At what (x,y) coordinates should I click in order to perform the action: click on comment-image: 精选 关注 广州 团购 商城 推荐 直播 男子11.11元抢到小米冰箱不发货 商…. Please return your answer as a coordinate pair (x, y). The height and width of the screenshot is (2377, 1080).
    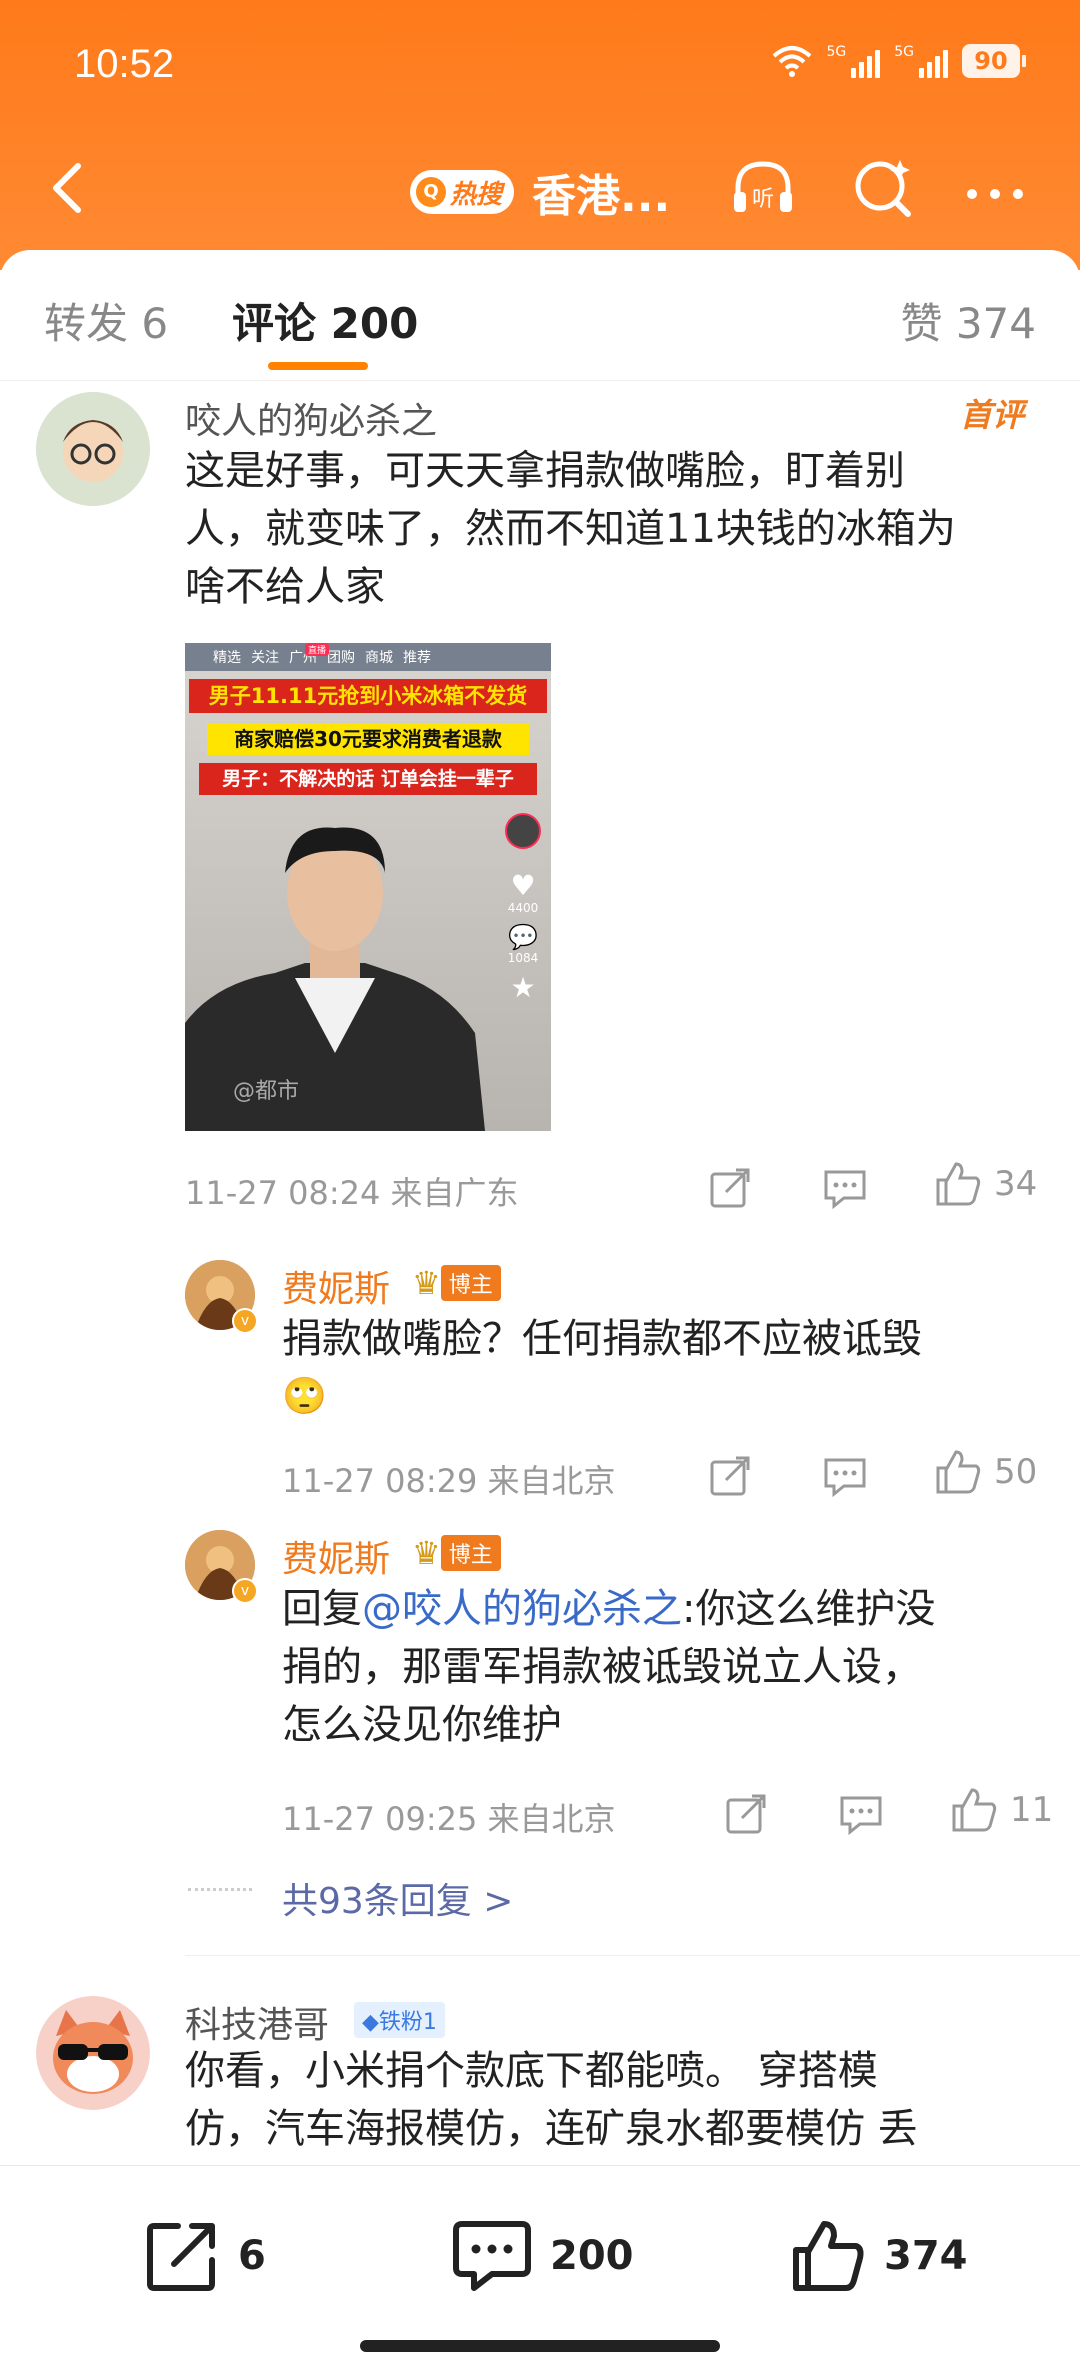
    Looking at the image, I should click on (368, 887).